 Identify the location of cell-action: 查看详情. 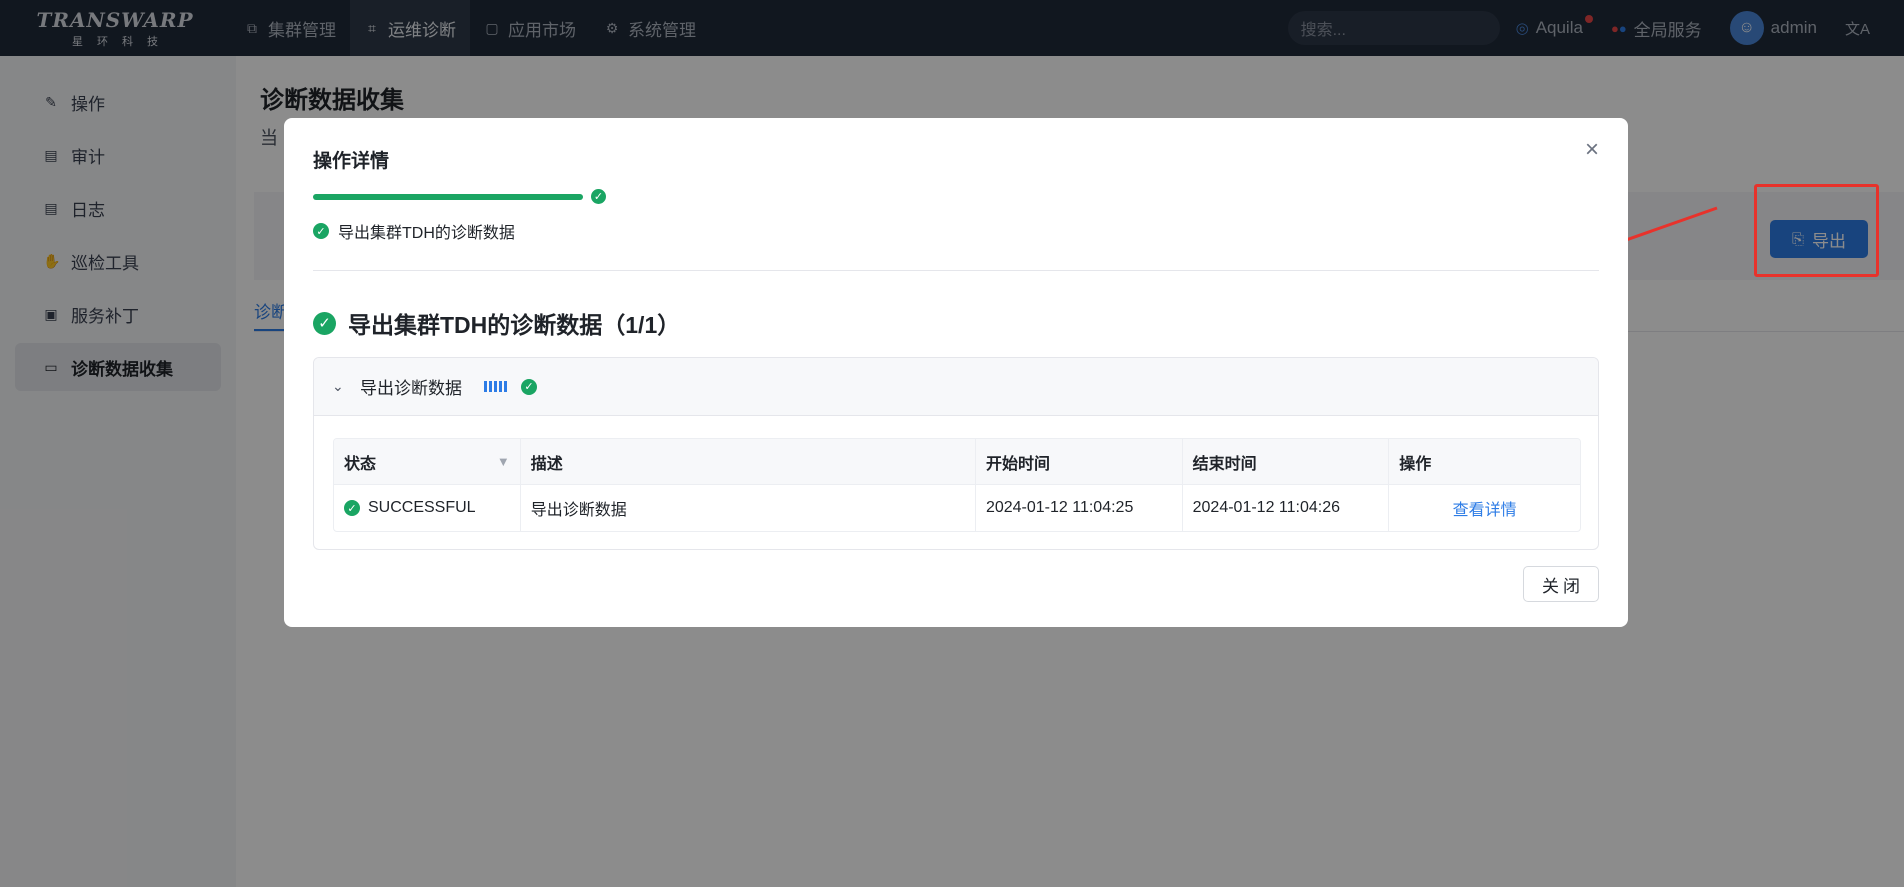
(1484, 508).